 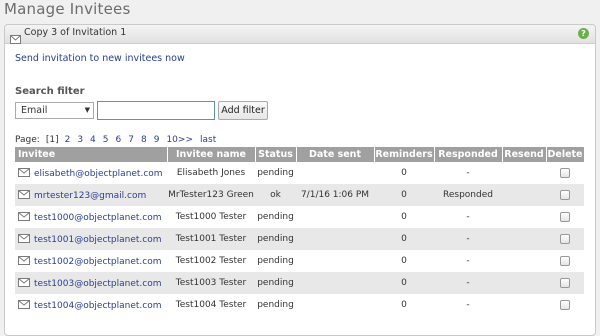 What do you see at coordinates (243, 110) in the screenshot?
I see `add-filter-button: Add filter` at bounding box center [243, 110].